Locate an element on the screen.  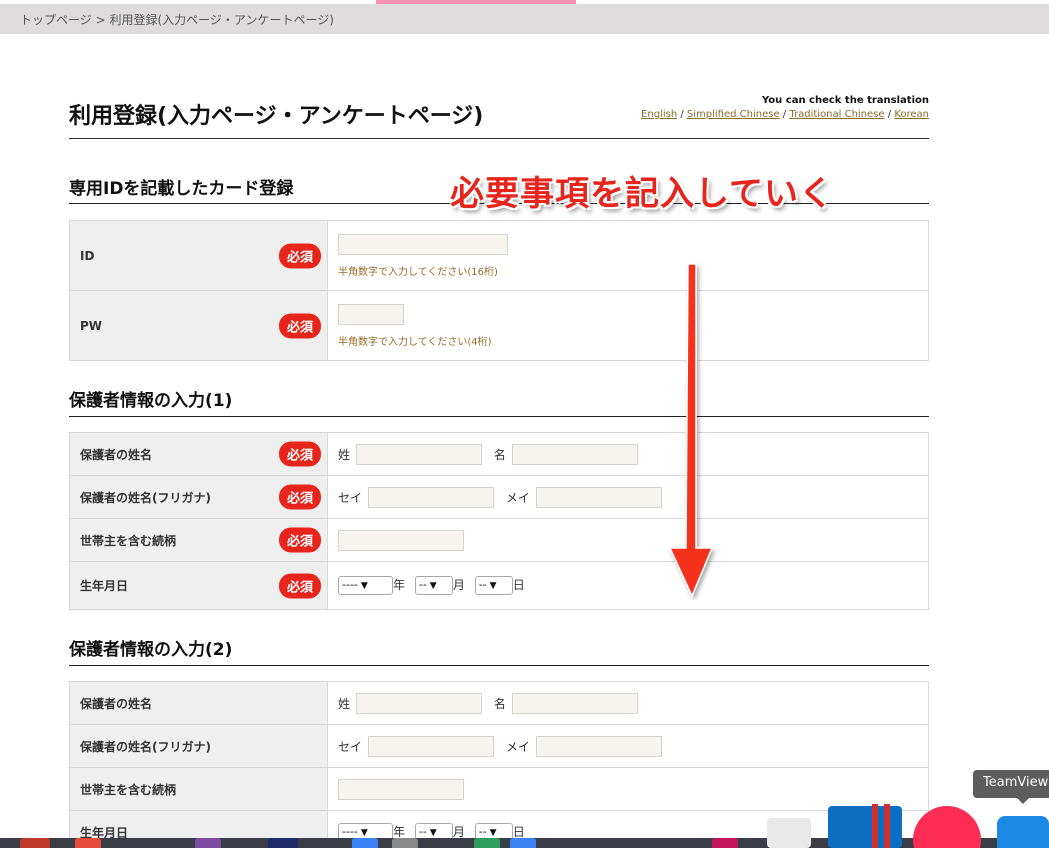
form-row-name: 保護者の姓名 必須 姓 名 is located at coordinates (499, 454).